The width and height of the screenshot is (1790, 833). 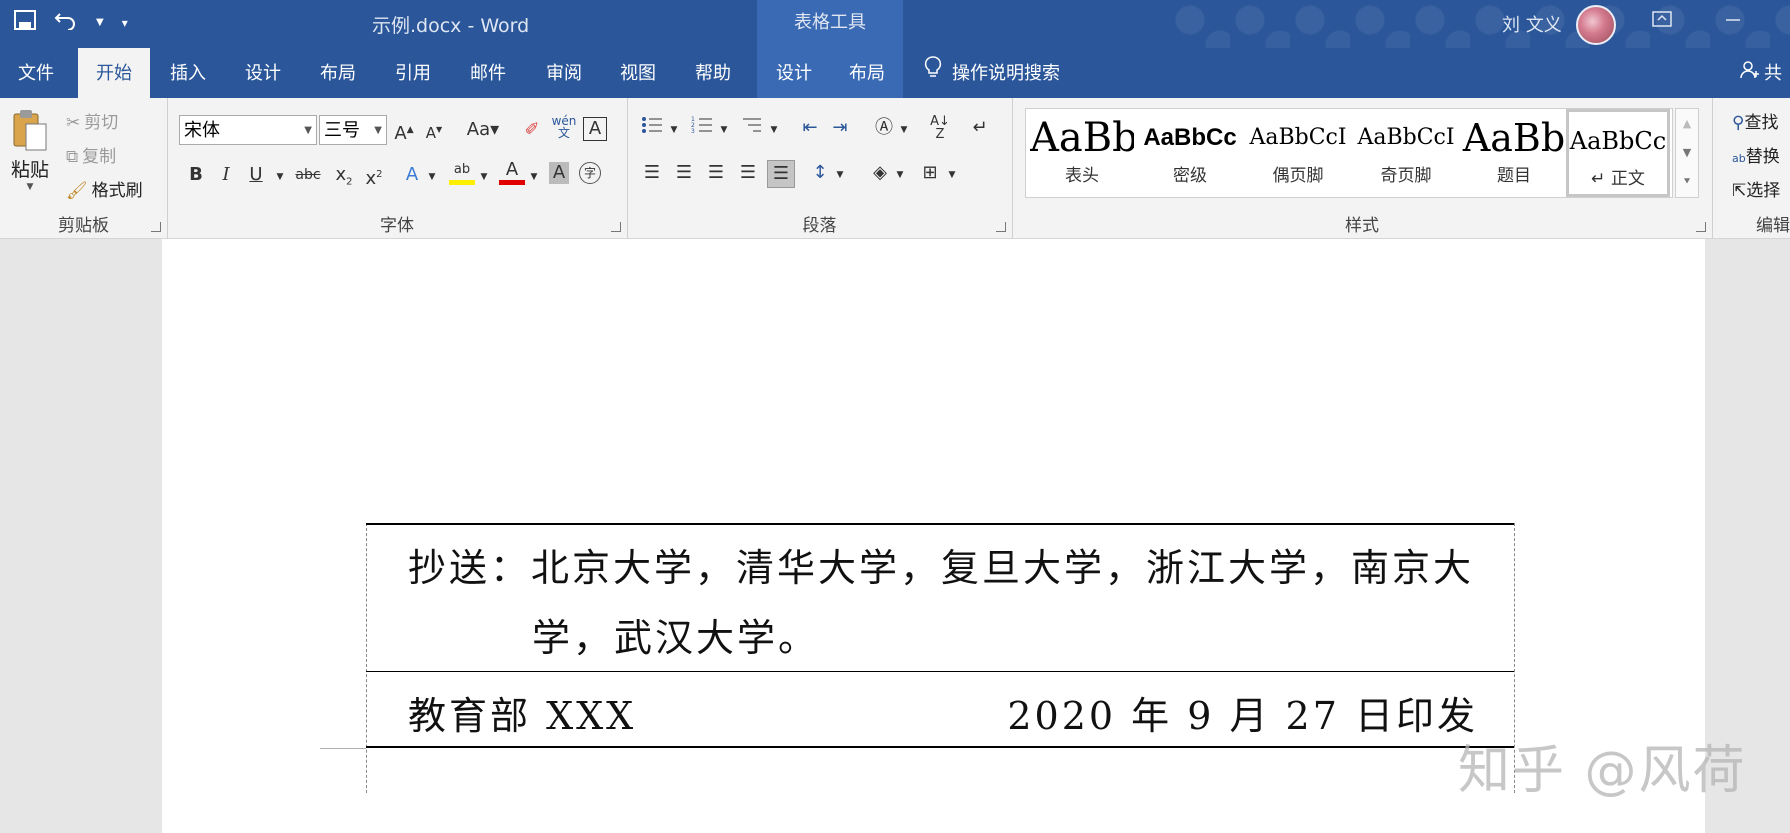 What do you see at coordinates (674, 130) in the screenshot?
I see `bullets-dropdown-icon: ▼` at bounding box center [674, 130].